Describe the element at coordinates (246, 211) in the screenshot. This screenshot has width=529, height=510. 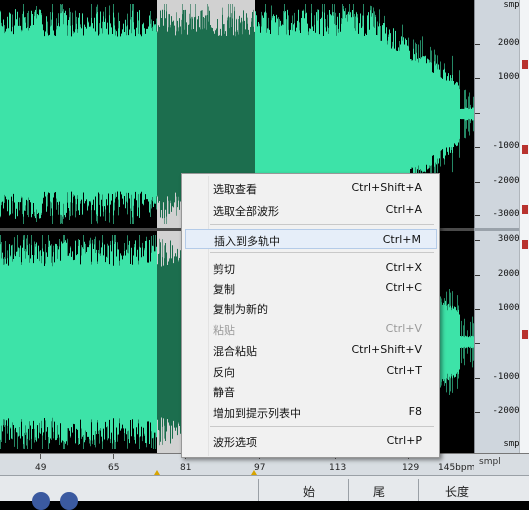
I see `menu-item-label: 选取全部波形` at that location.